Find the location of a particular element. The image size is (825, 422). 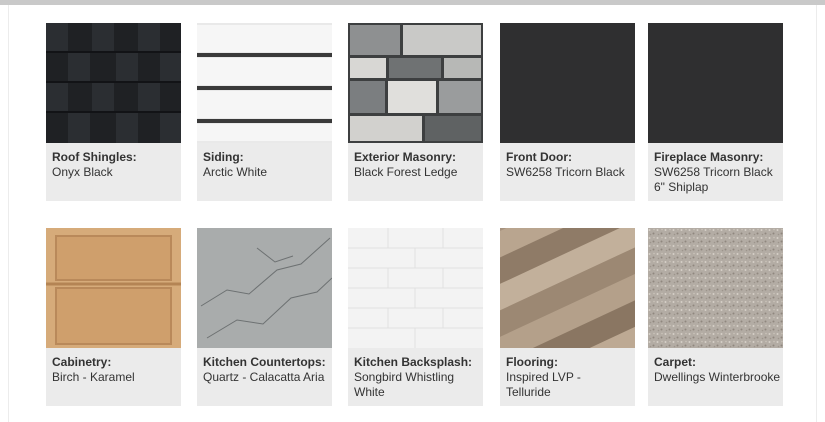

swatch-value: Dwellings Winterbrooke is located at coordinates (717, 377).